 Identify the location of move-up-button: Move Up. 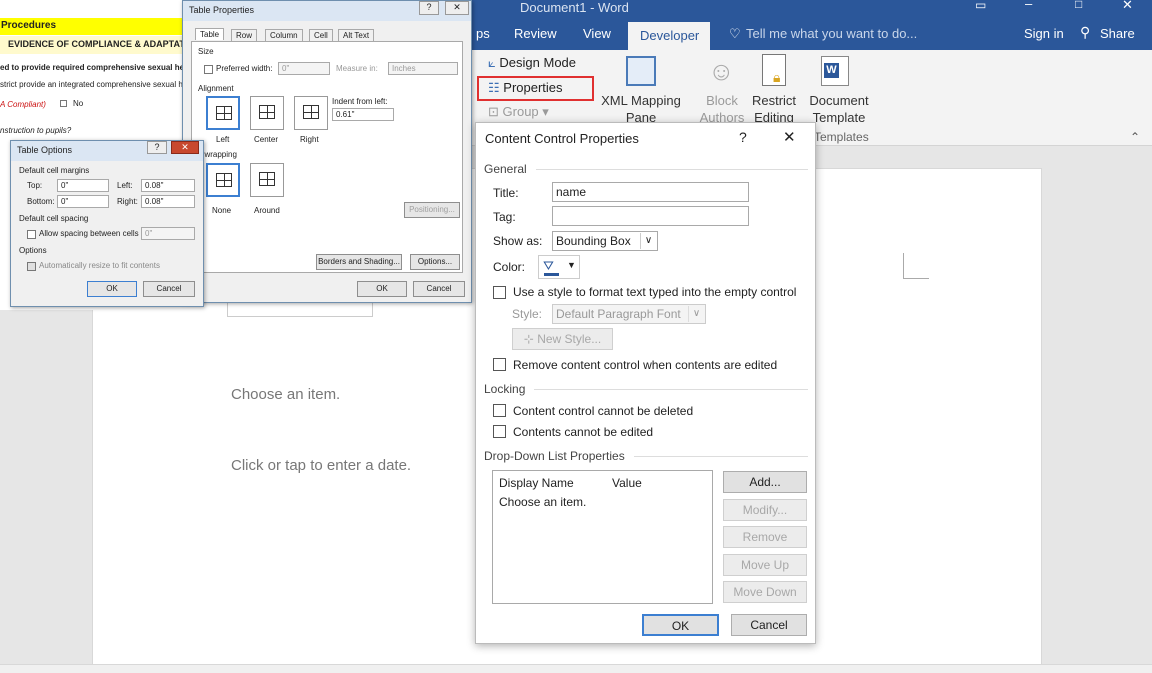
(765, 565).